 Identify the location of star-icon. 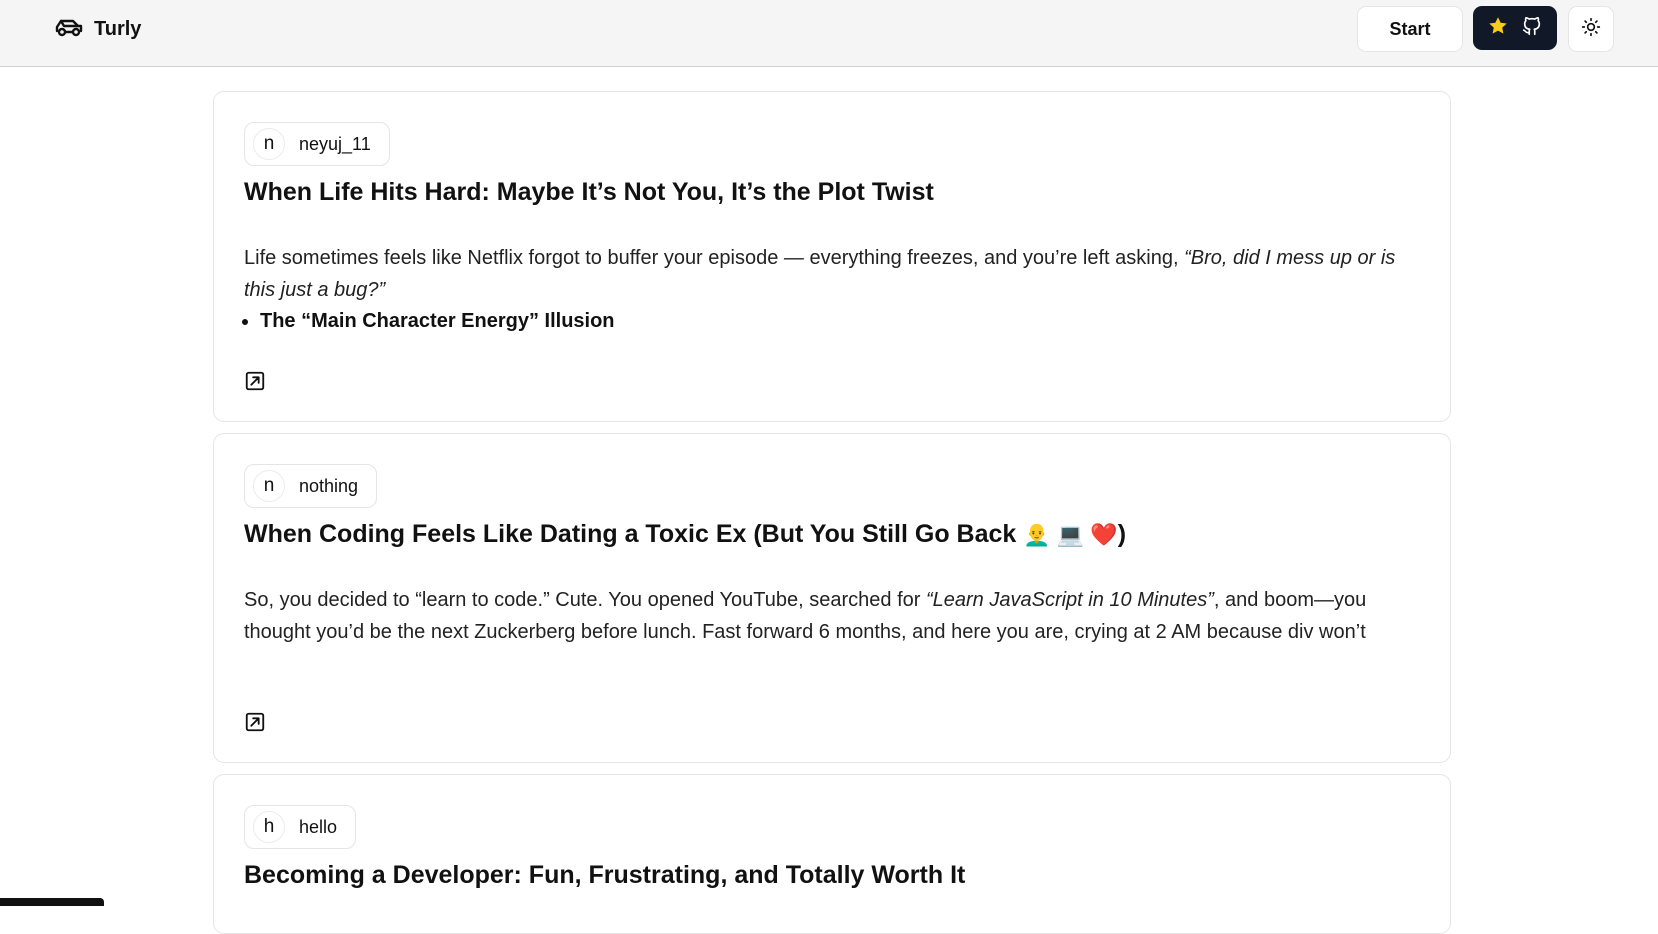
(1498, 28).